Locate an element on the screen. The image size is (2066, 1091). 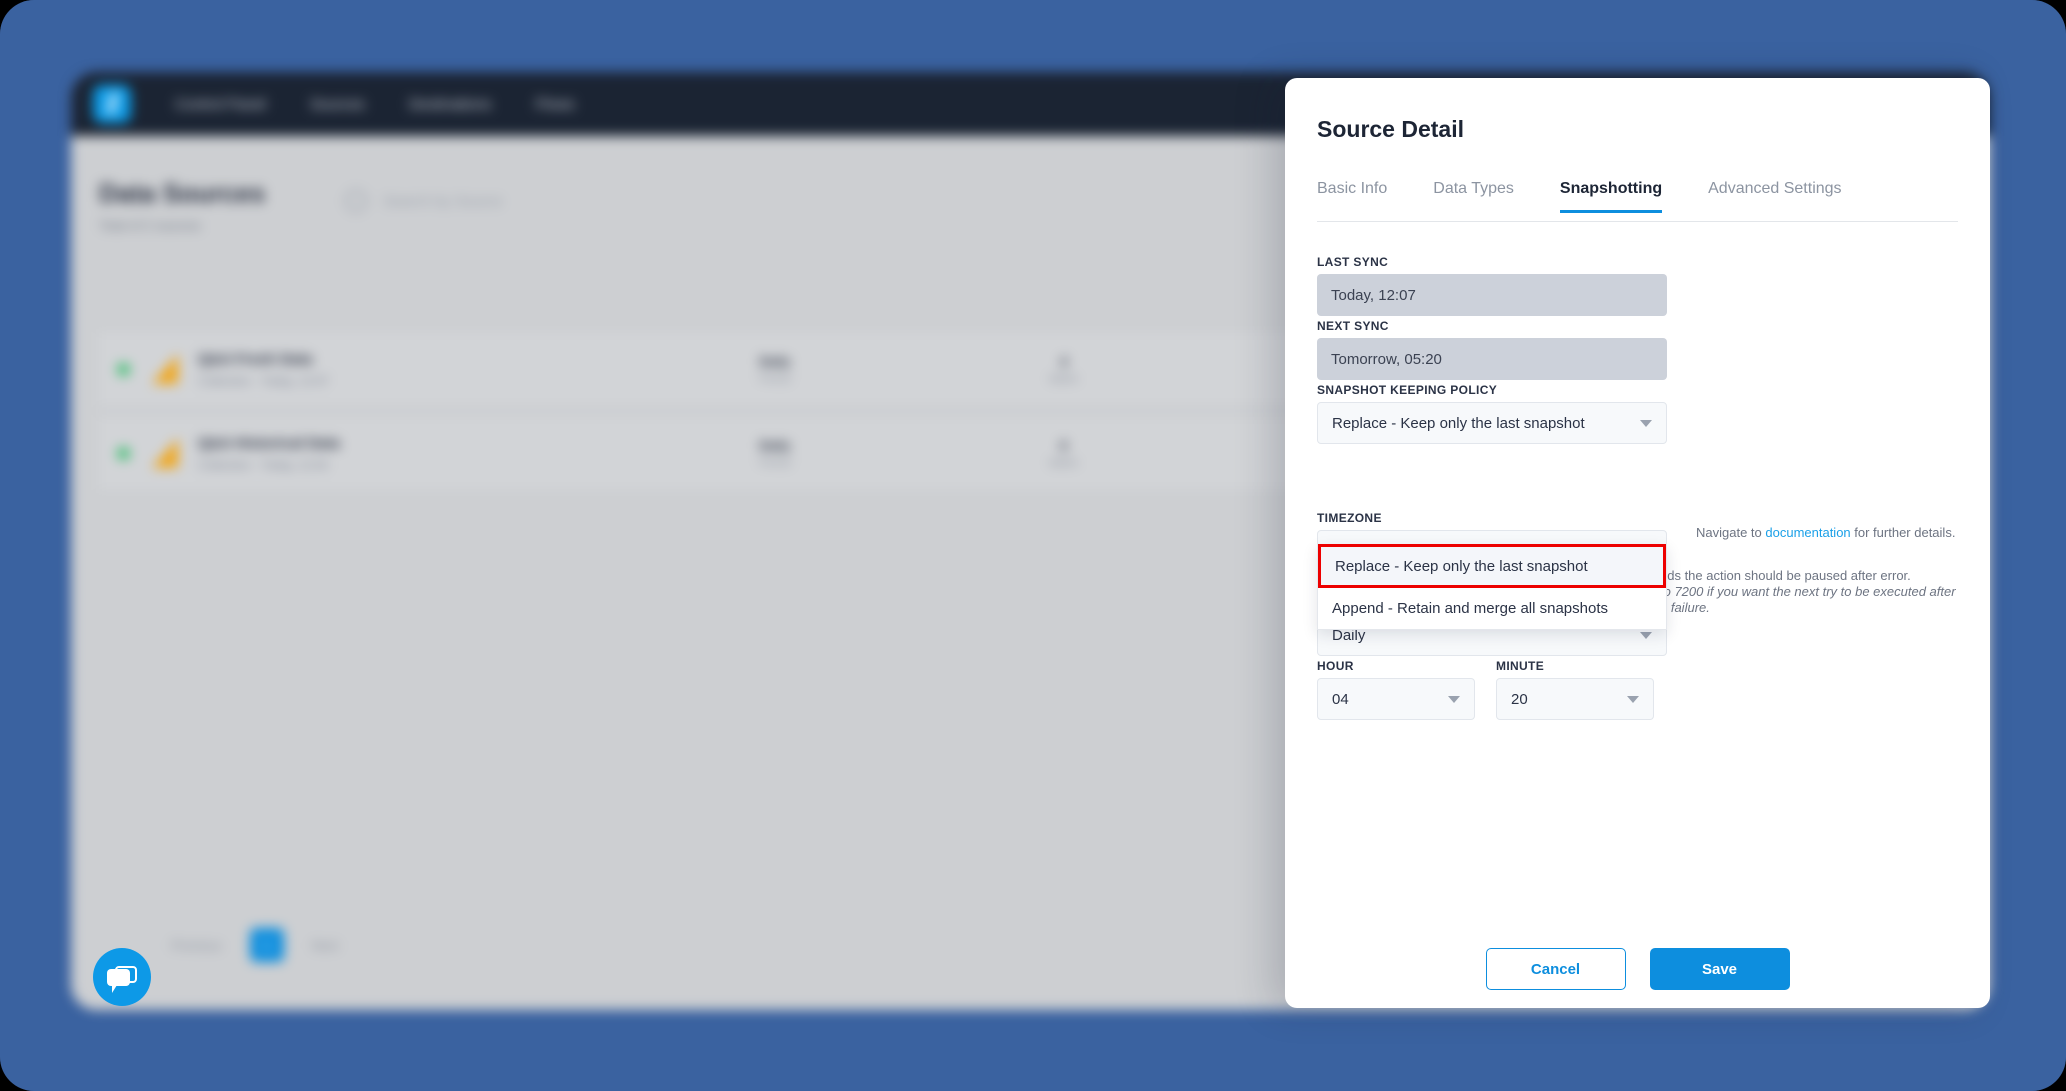
source-tables-count: 4 is located at coordinates (1064, 361).